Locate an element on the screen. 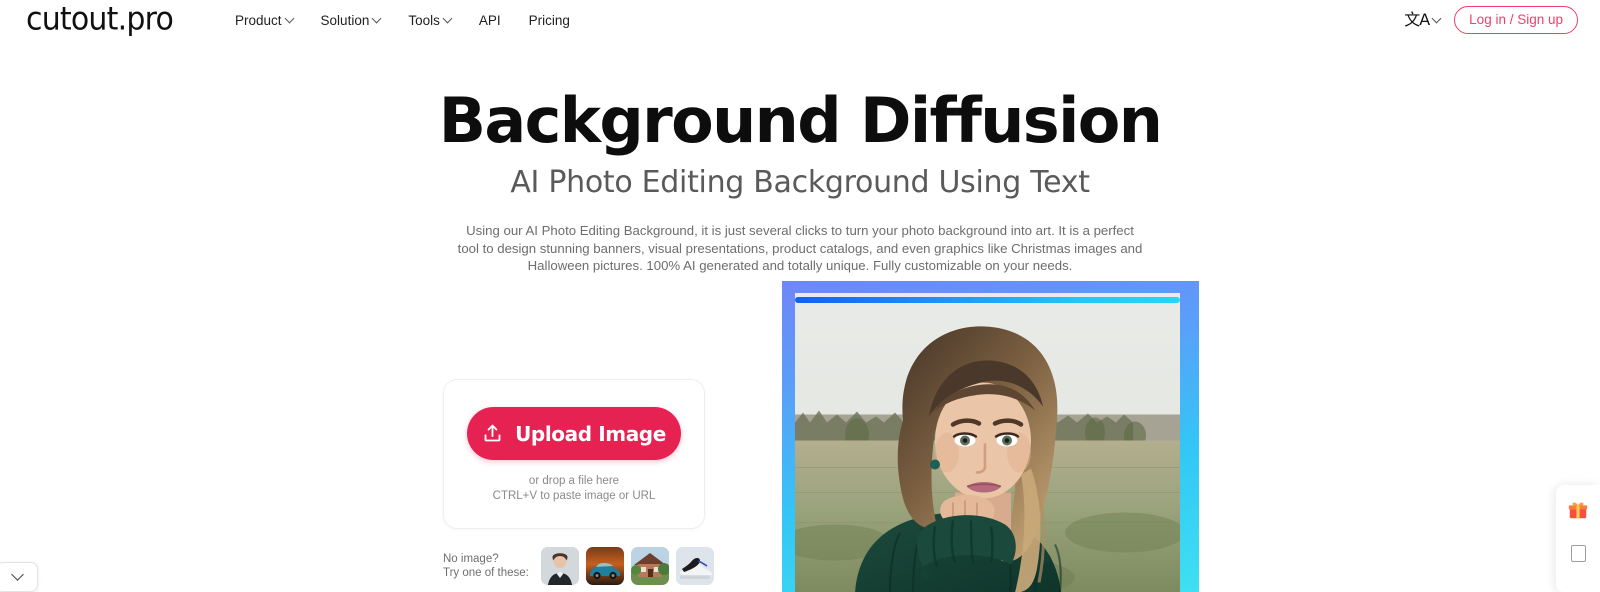  translate-icon: 文A is located at coordinates (1417, 19).